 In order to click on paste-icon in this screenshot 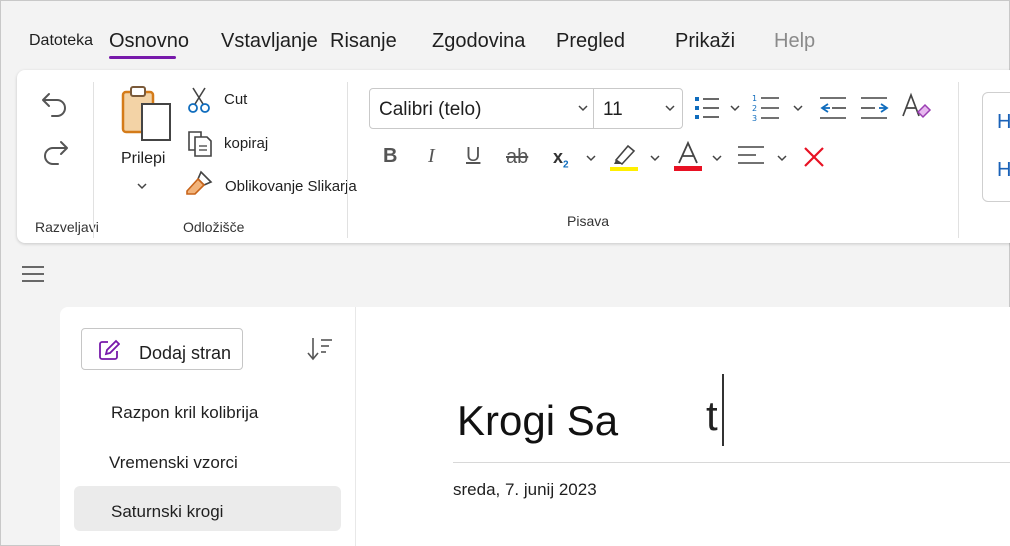, I will do `click(147, 115)`.